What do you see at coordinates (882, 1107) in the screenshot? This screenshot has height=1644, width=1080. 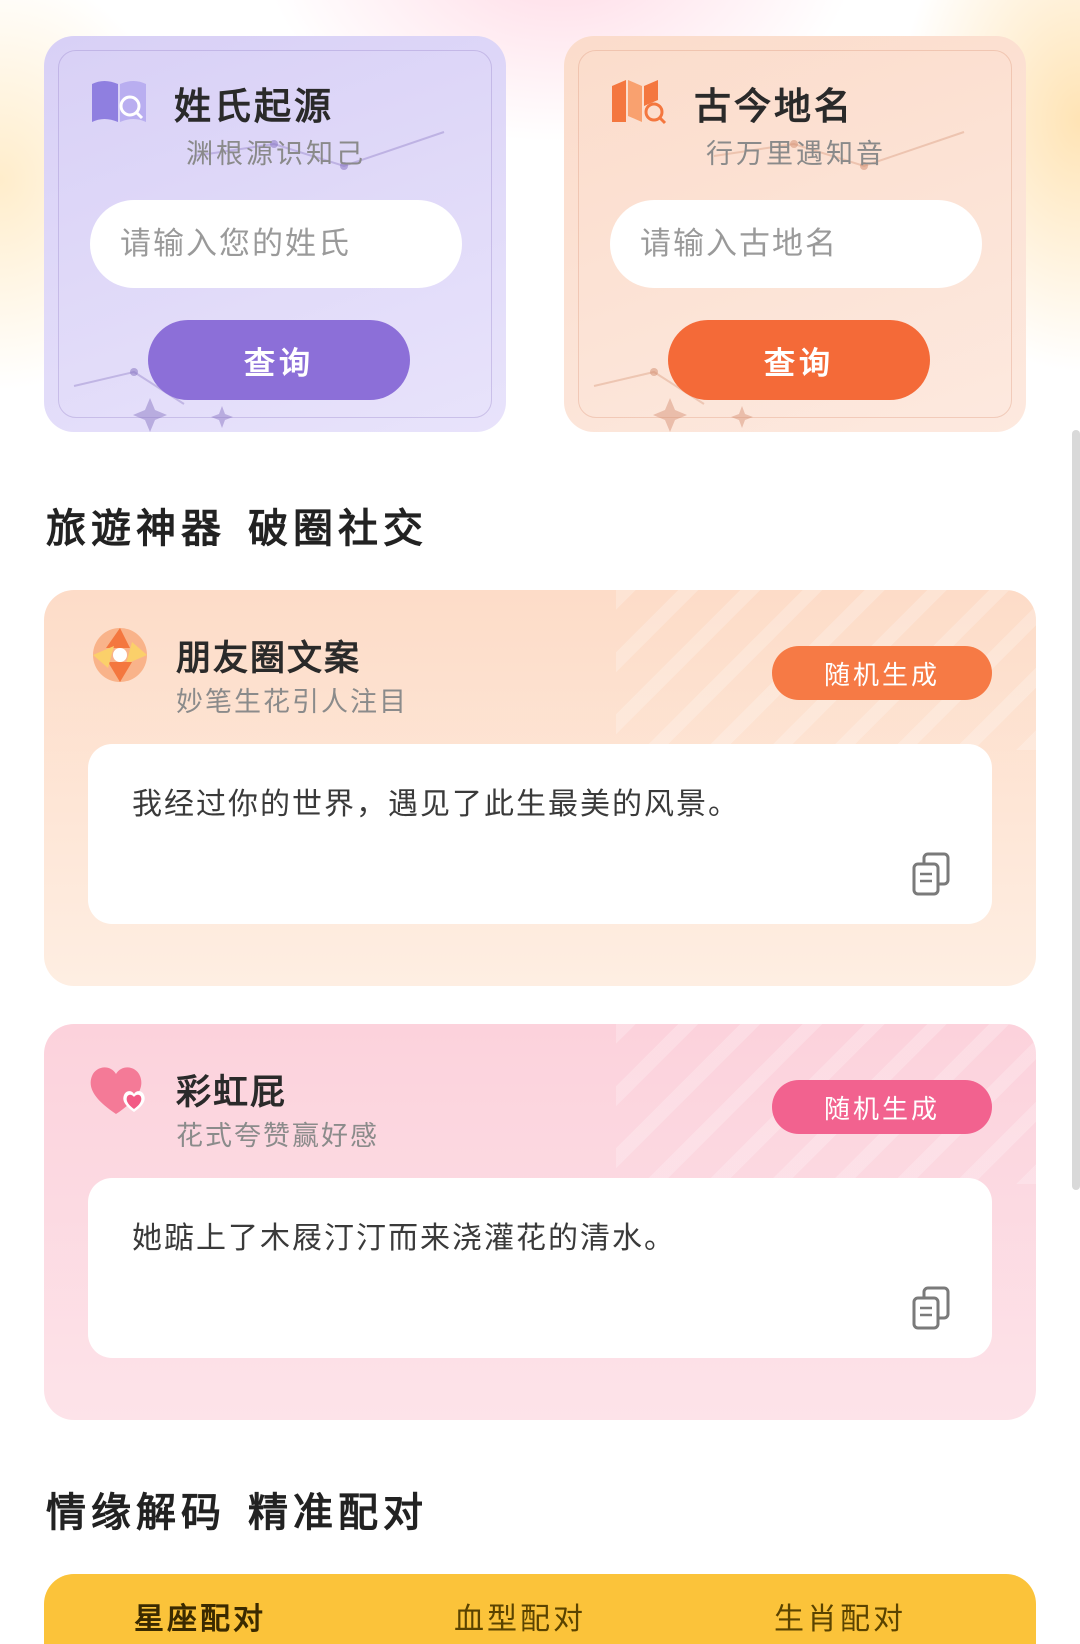 I see `rainbow-random-generate-button: 随机生成` at bounding box center [882, 1107].